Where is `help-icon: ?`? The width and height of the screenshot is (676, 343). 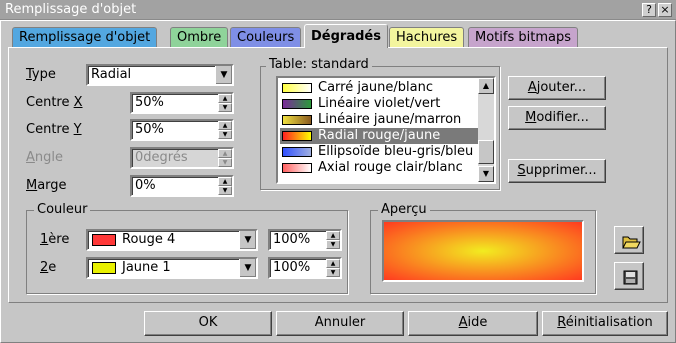 help-icon: ? is located at coordinates (649, 9).